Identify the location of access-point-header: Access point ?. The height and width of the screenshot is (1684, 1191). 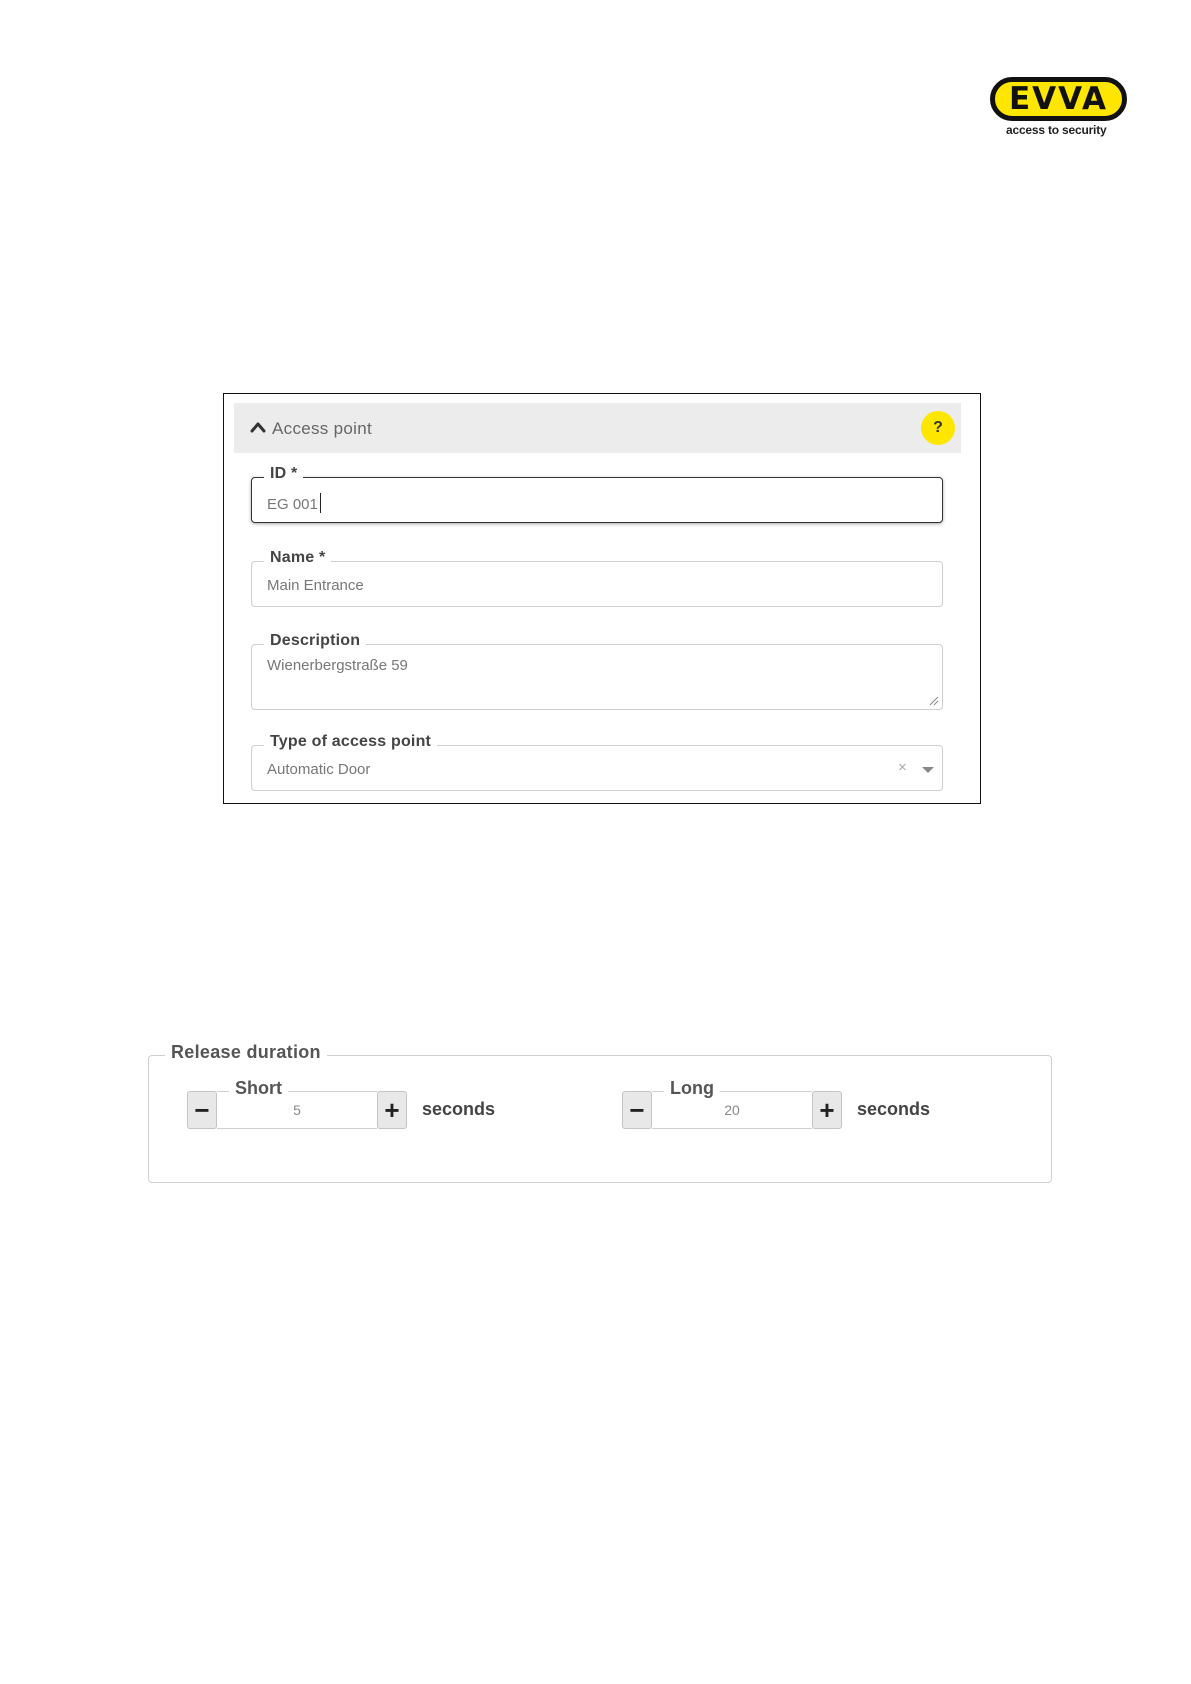
(597, 428).